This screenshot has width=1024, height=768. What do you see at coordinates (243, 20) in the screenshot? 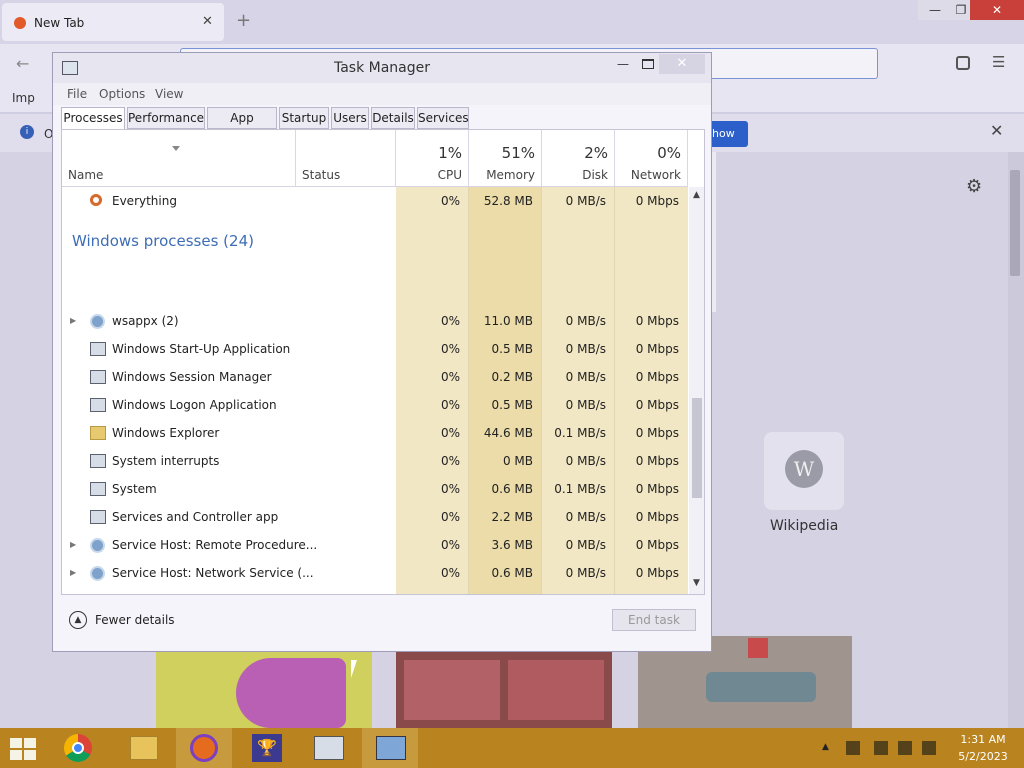
I see `new-tab-button: +` at bounding box center [243, 20].